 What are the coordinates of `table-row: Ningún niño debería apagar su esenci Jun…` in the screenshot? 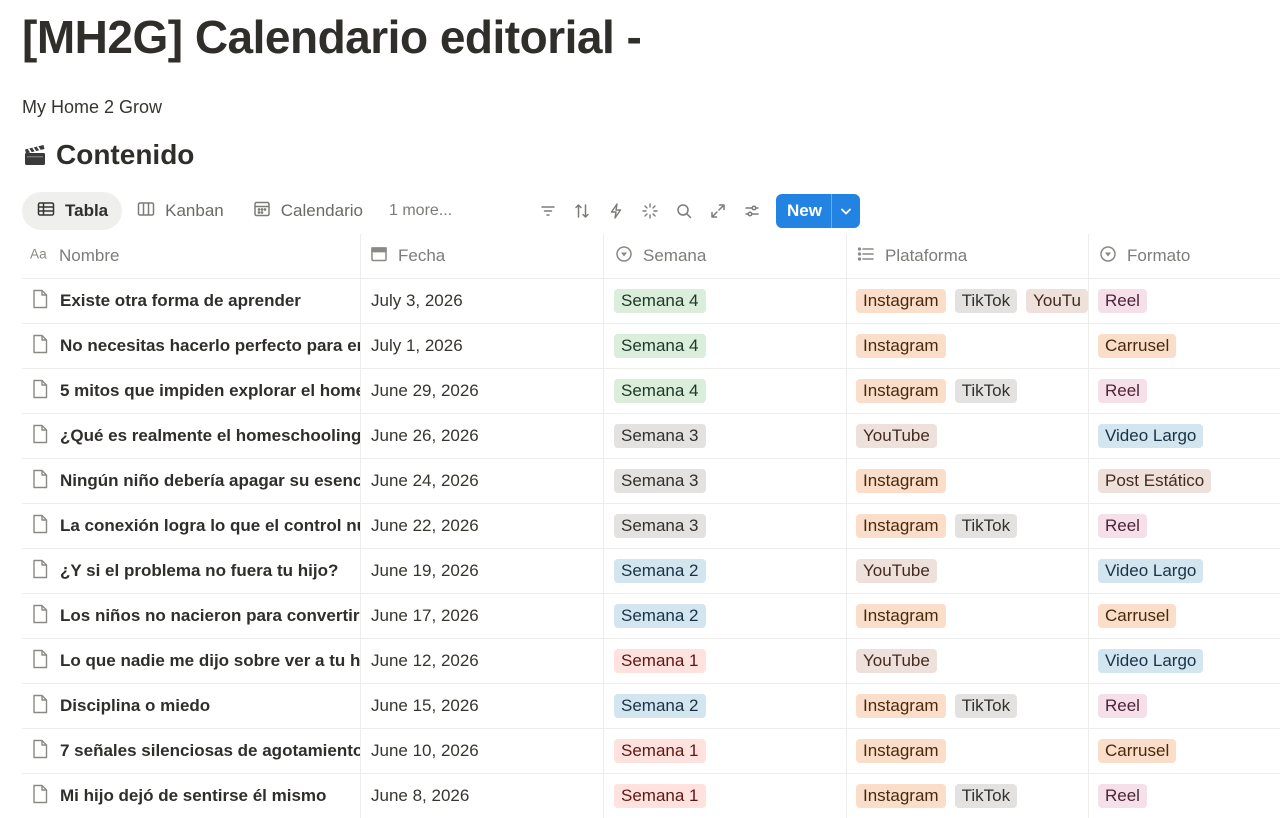 It's located at (651, 481).